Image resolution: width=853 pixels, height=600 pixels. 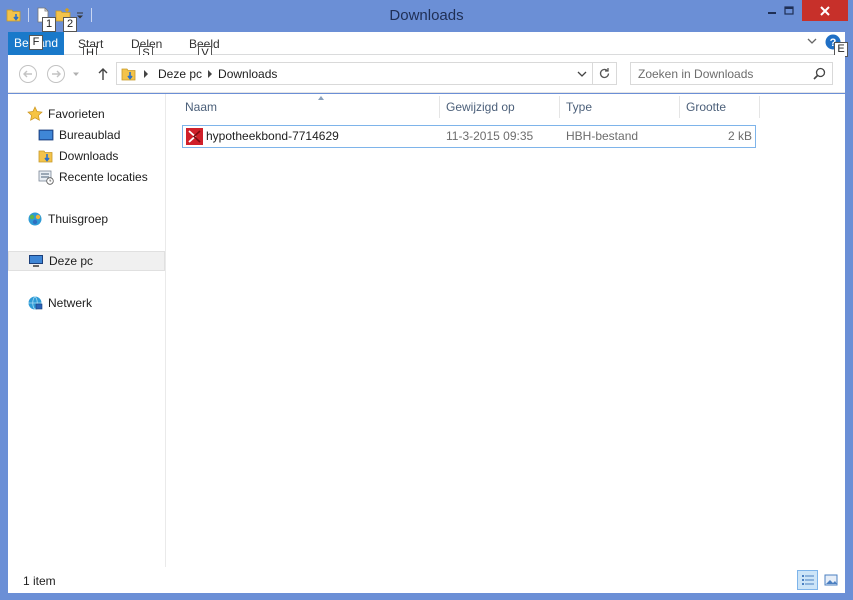 I want to click on recent-places-icon, so click(x=46, y=177).